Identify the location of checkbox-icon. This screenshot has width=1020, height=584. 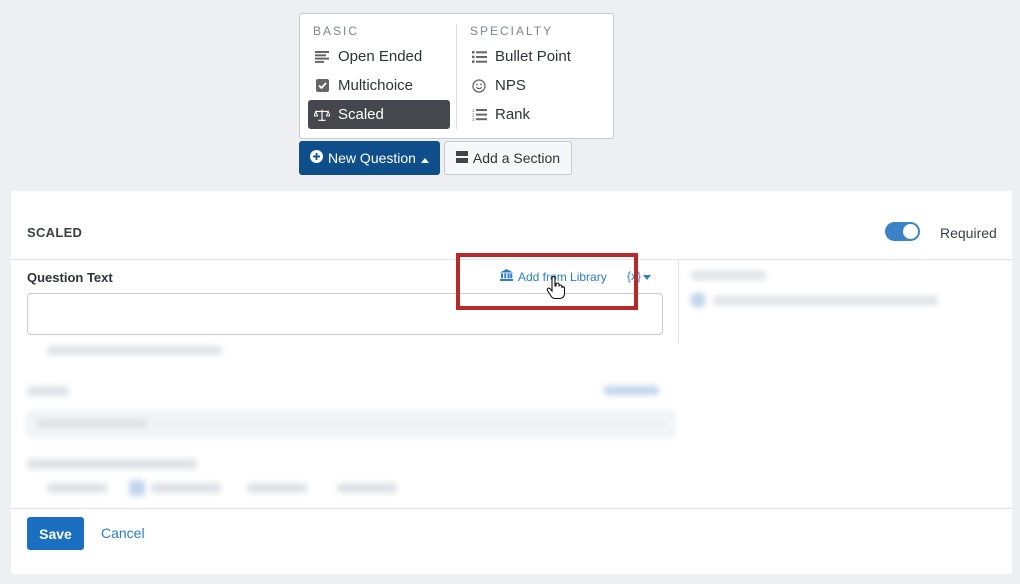
(322, 86).